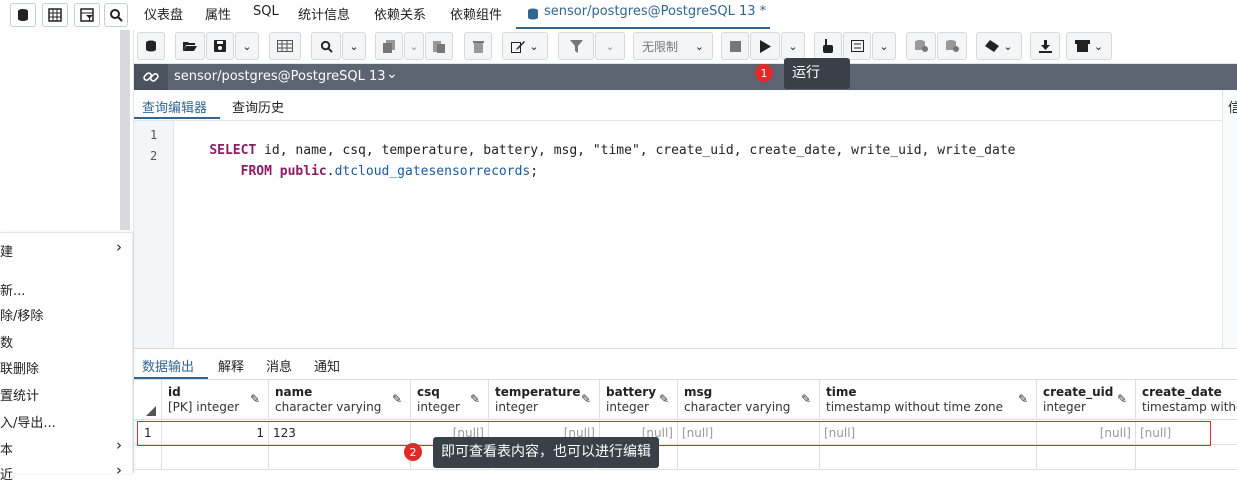  Describe the element at coordinates (285, 46) in the screenshot. I see `edit-filter-grid-button` at that location.